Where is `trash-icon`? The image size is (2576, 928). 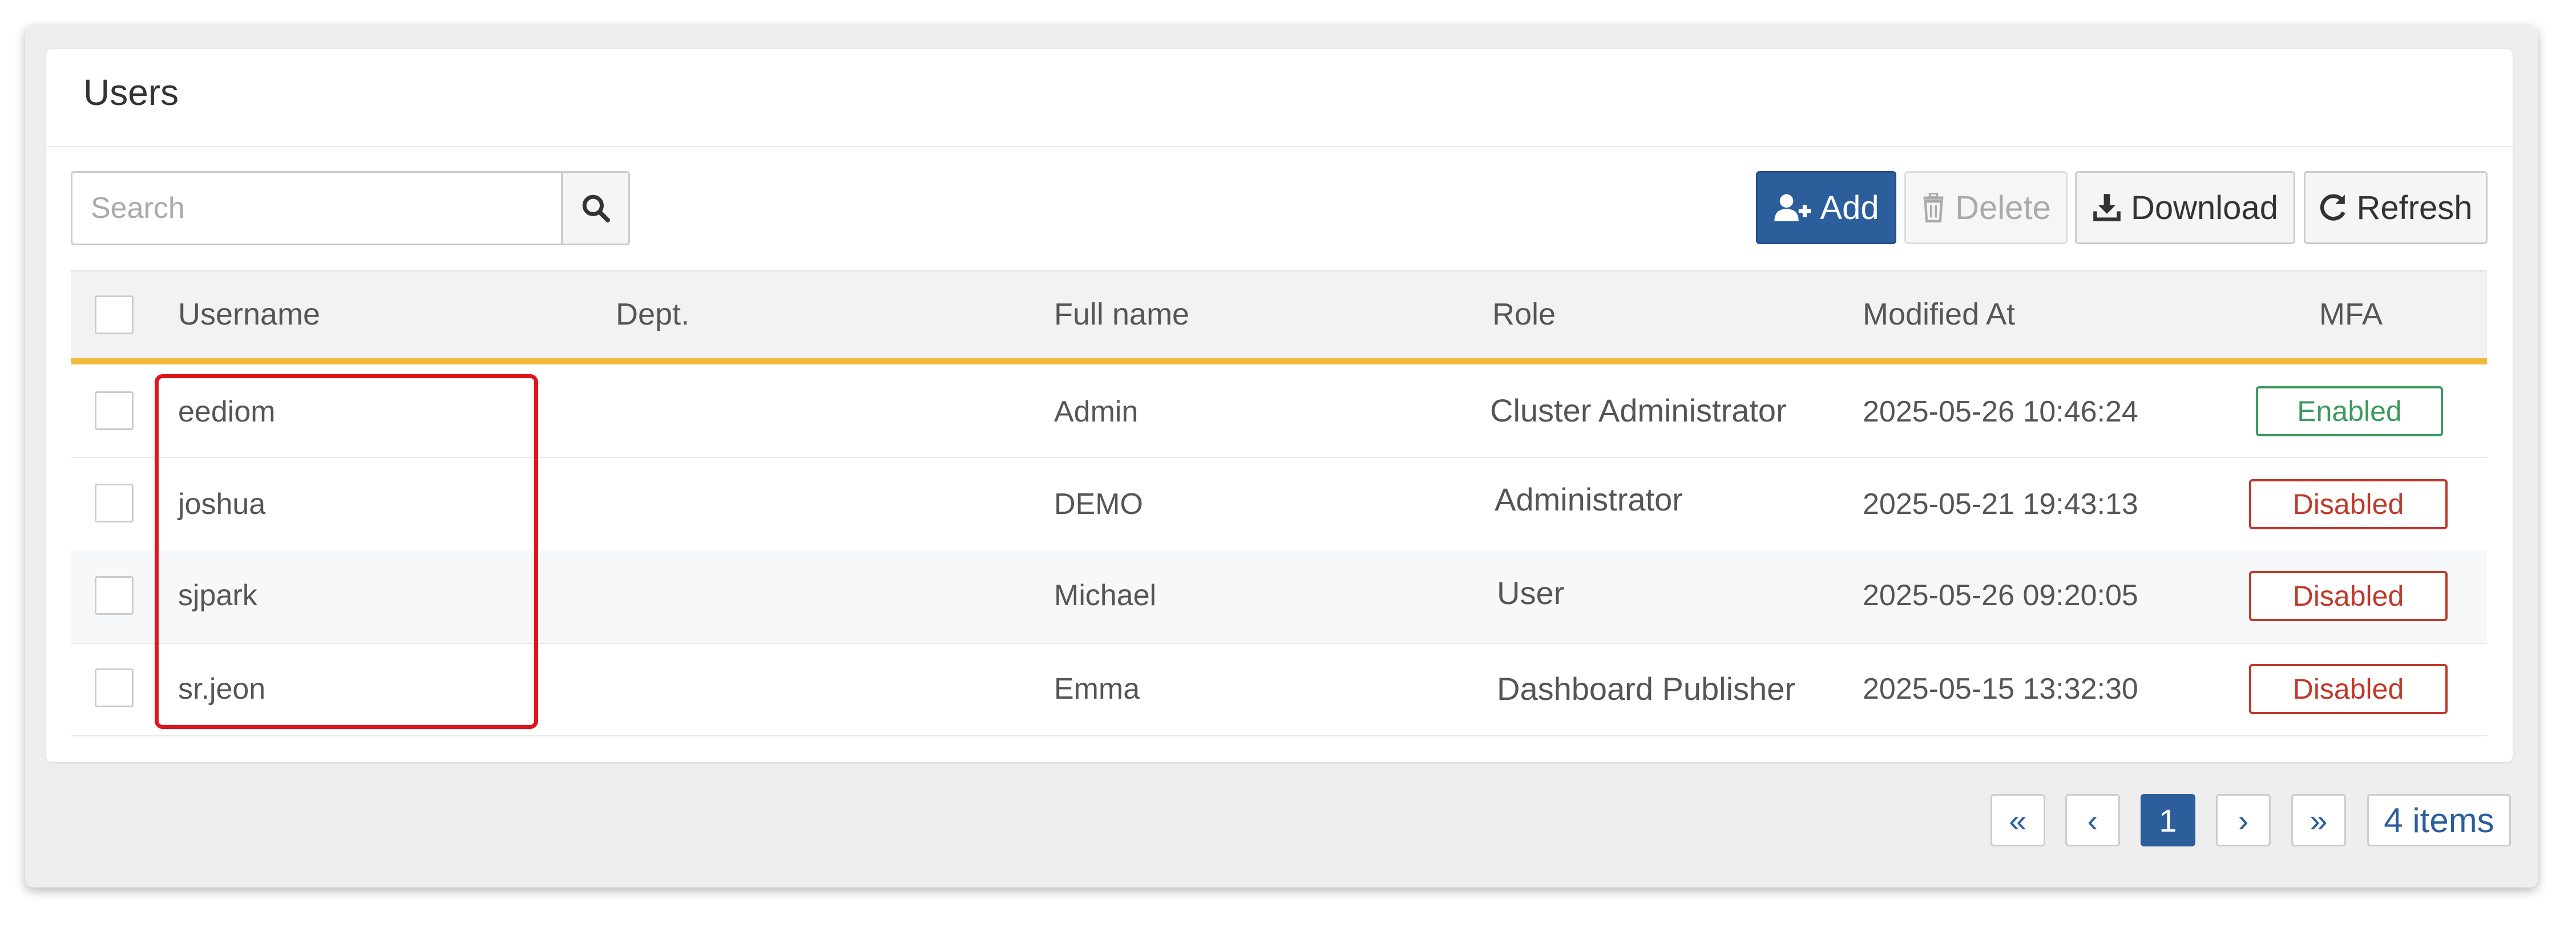 trash-icon is located at coordinates (1933, 208).